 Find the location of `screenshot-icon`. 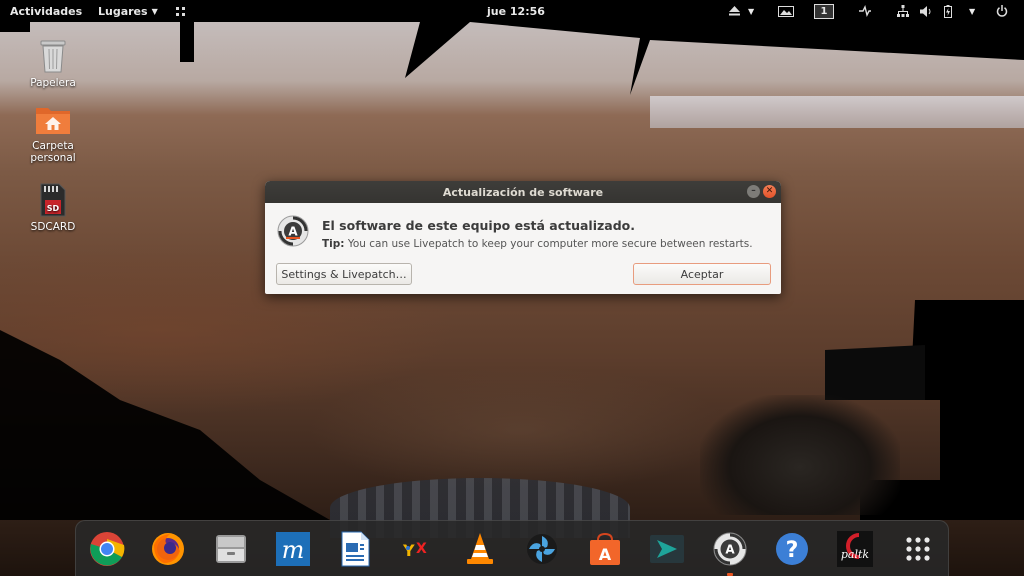

screenshot-icon is located at coordinates (786, 11).